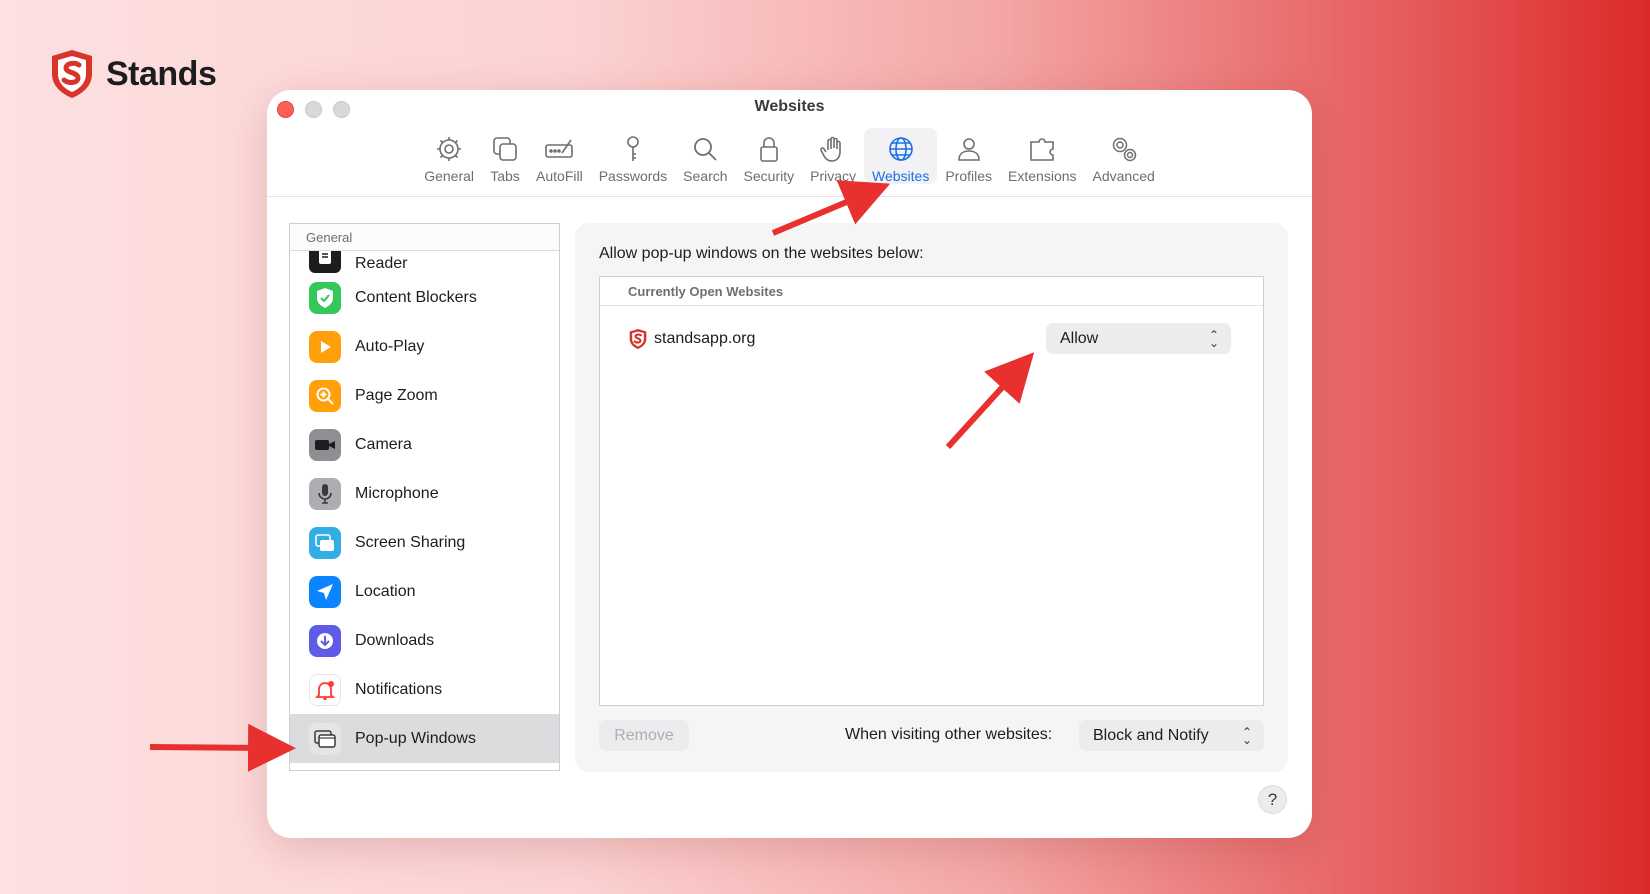 The image size is (1650, 894). I want to click on brand-logo: Stands, so click(132, 74).